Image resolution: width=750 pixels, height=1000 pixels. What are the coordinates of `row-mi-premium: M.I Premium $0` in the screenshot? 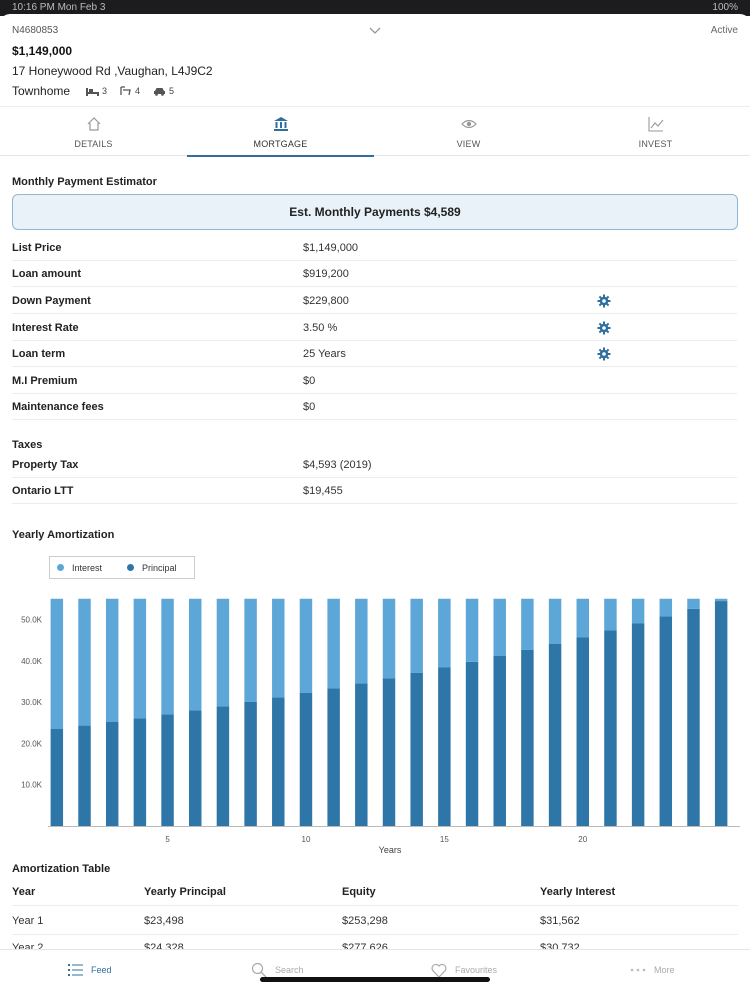 It's located at (374, 381).